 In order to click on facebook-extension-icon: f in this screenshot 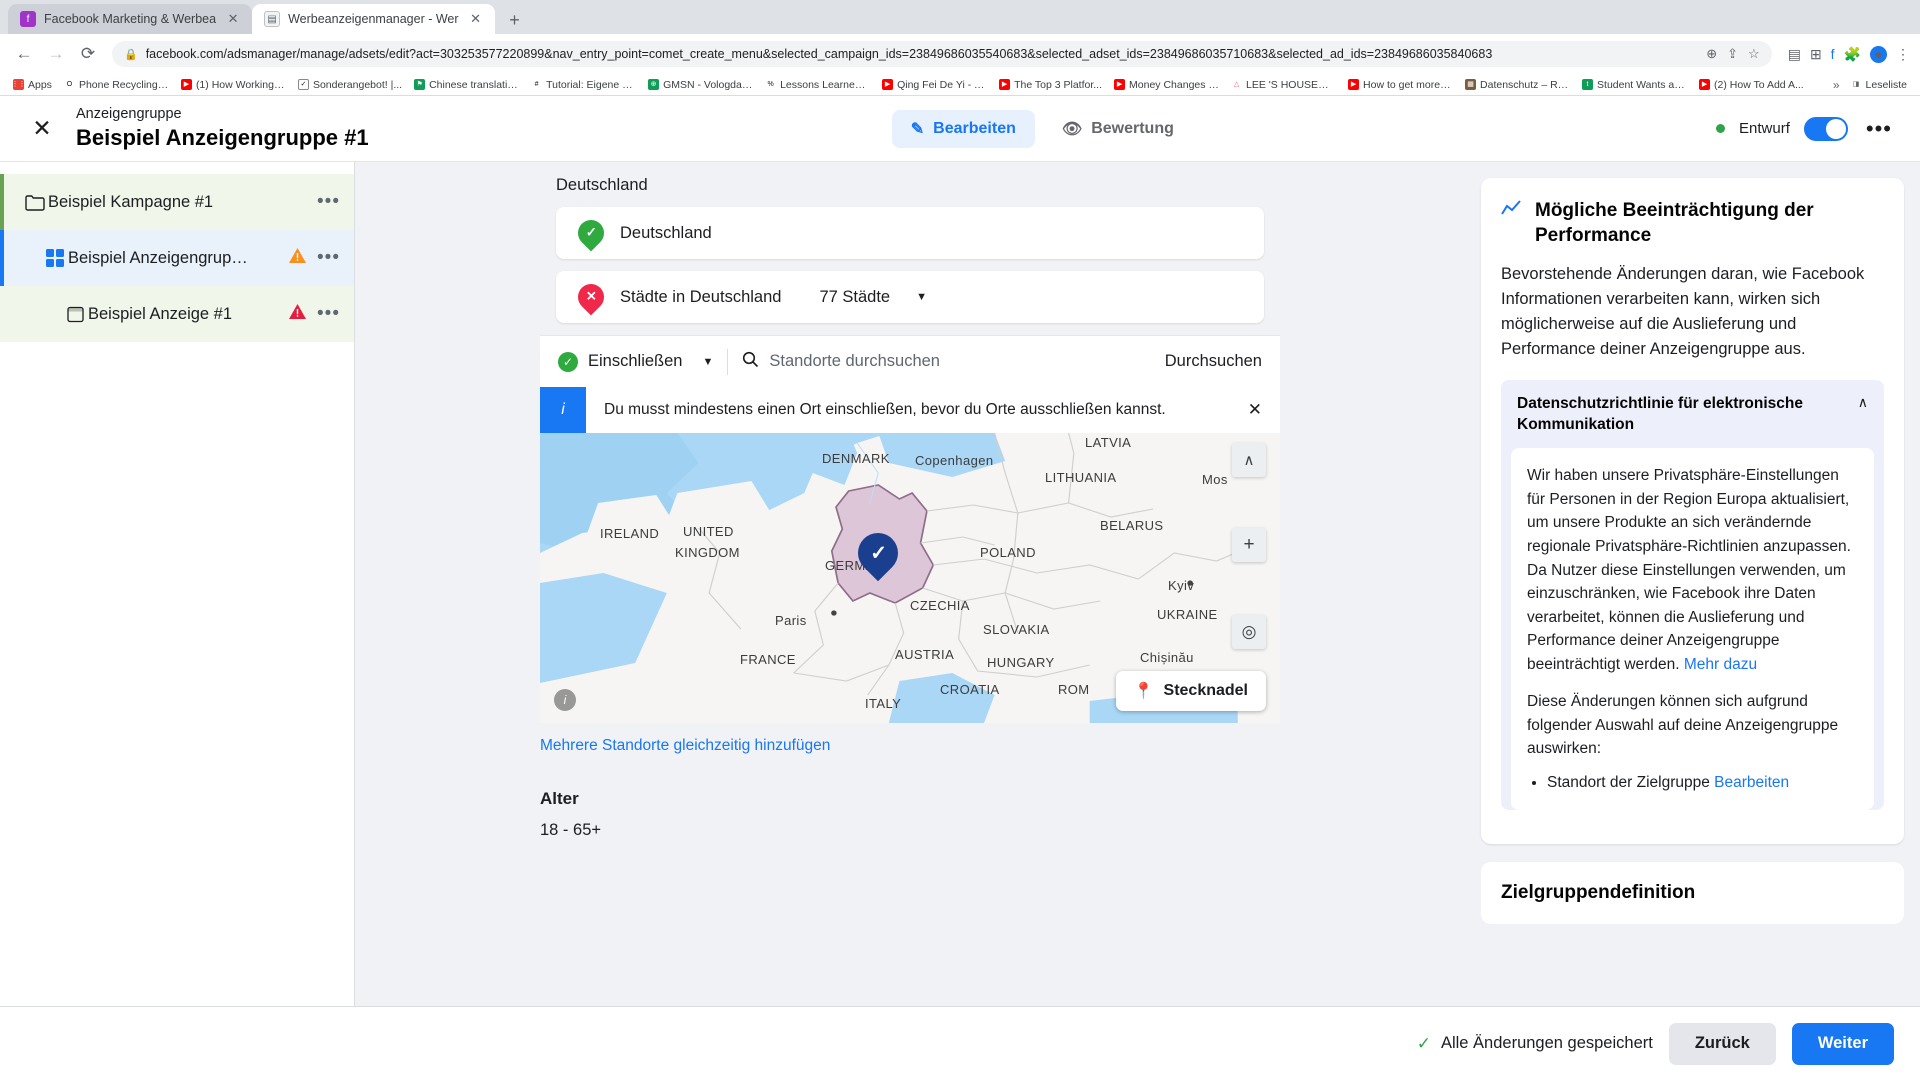, I will do `click(1833, 54)`.